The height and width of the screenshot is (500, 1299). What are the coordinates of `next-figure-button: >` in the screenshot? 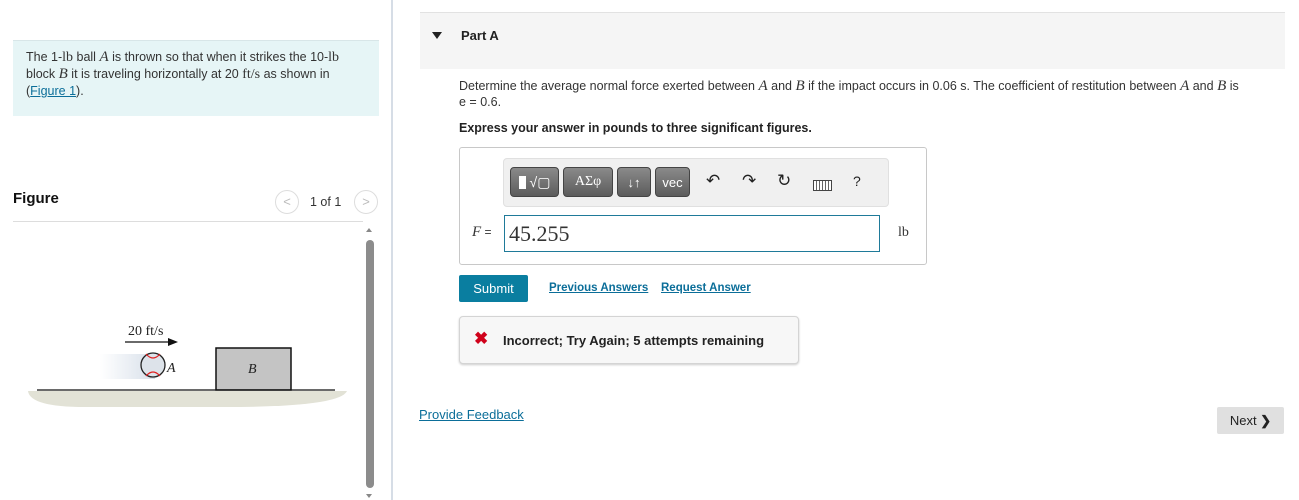 It's located at (366, 202).